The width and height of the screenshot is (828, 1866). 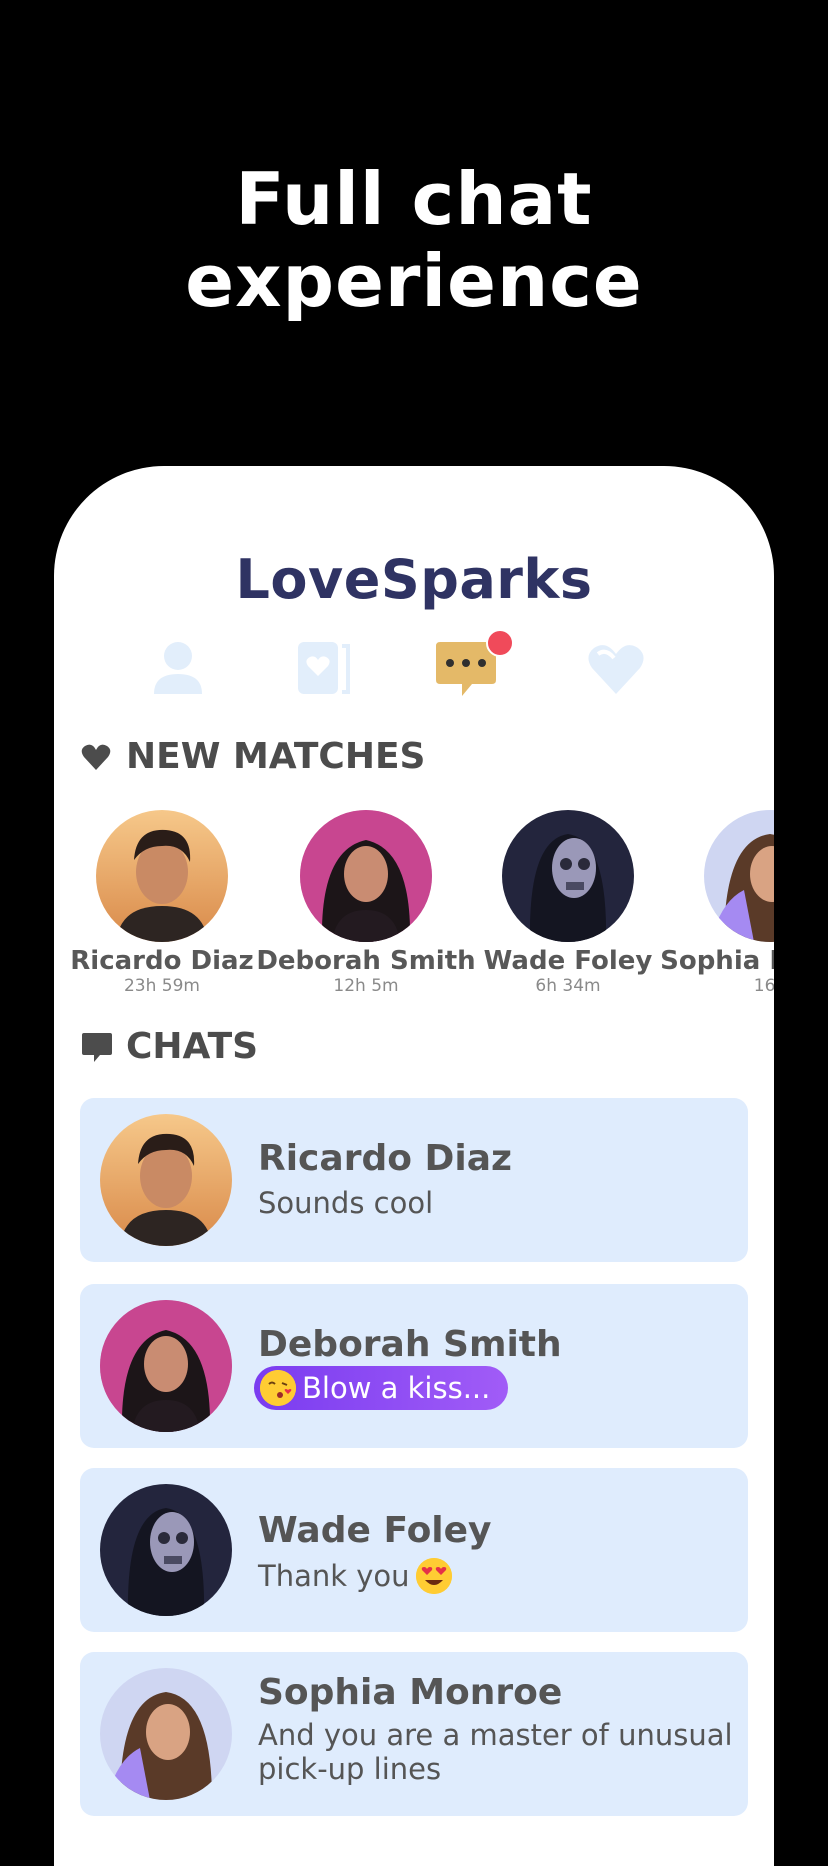 I want to click on match-item: Ricardo Diaz 23h 59m, so click(x=163, y=903).